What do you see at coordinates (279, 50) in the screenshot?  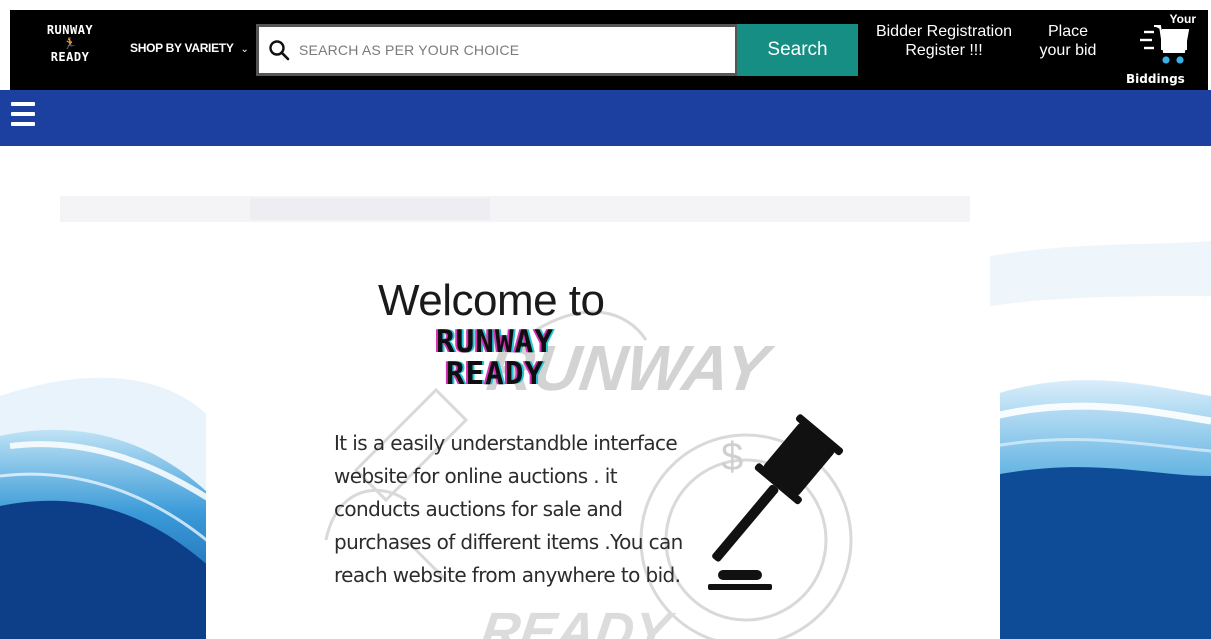 I see `search-icon` at bounding box center [279, 50].